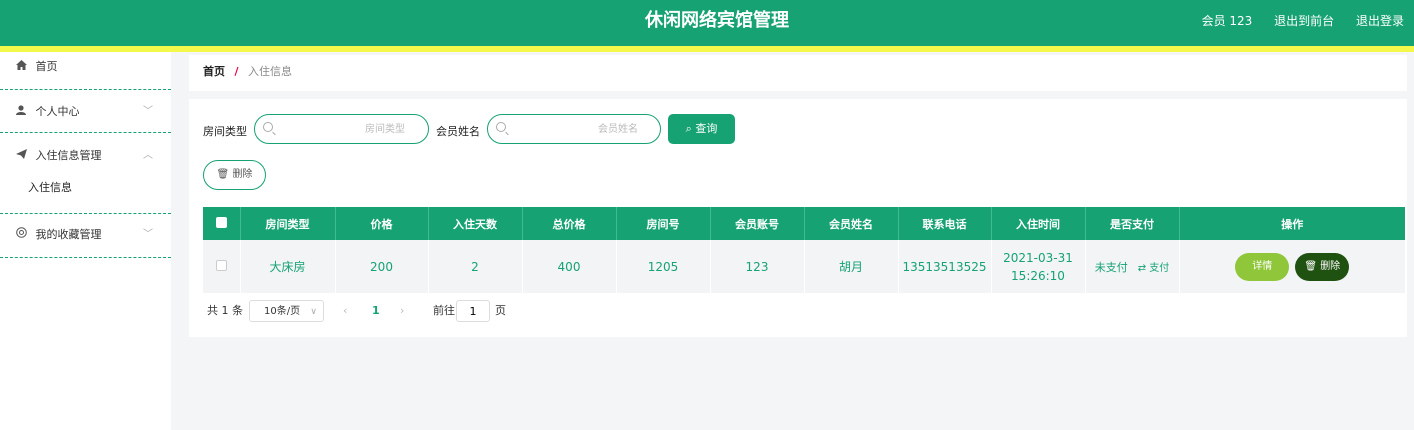  I want to click on batch-delete-button: 🗑 删除, so click(234, 175).